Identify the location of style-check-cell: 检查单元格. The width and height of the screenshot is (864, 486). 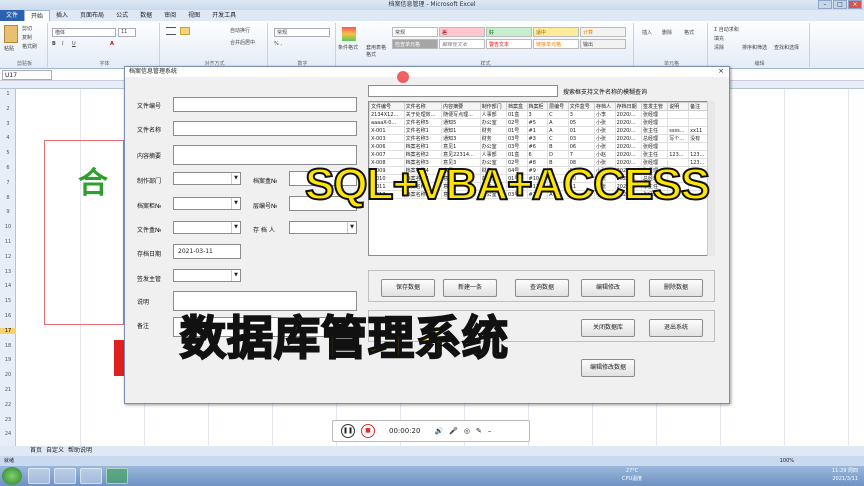
(415, 44).